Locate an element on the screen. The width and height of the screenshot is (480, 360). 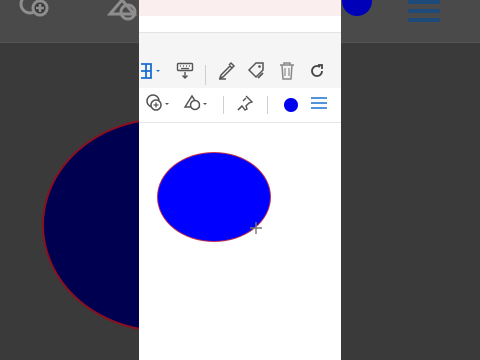
fill-color-button is located at coordinates (291, 105).